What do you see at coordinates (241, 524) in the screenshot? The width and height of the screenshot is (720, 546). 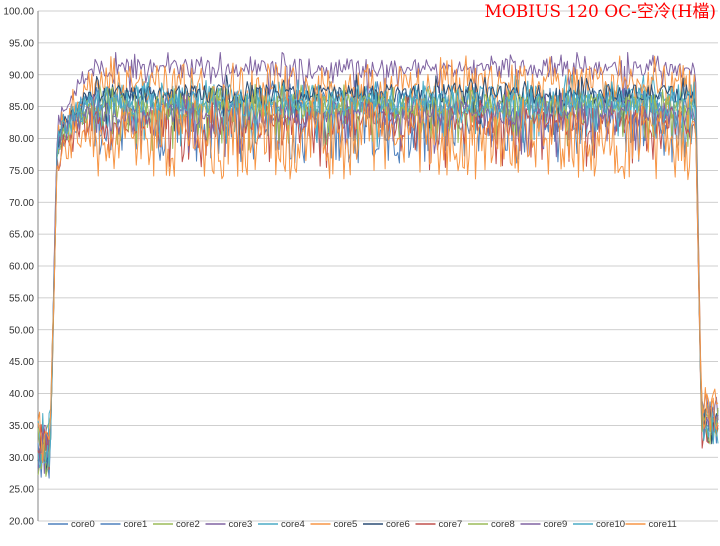 I see `legend-label: core3` at bounding box center [241, 524].